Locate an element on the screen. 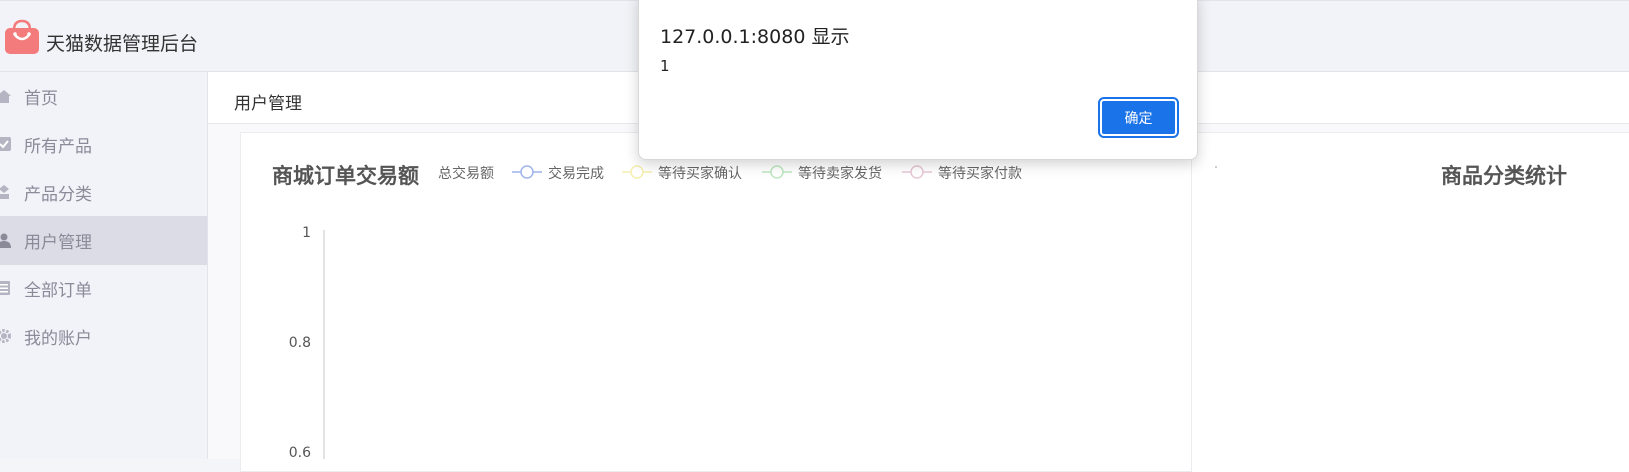 This screenshot has width=1629, height=472. y-tick-label: 1 is located at coordinates (306, 233).